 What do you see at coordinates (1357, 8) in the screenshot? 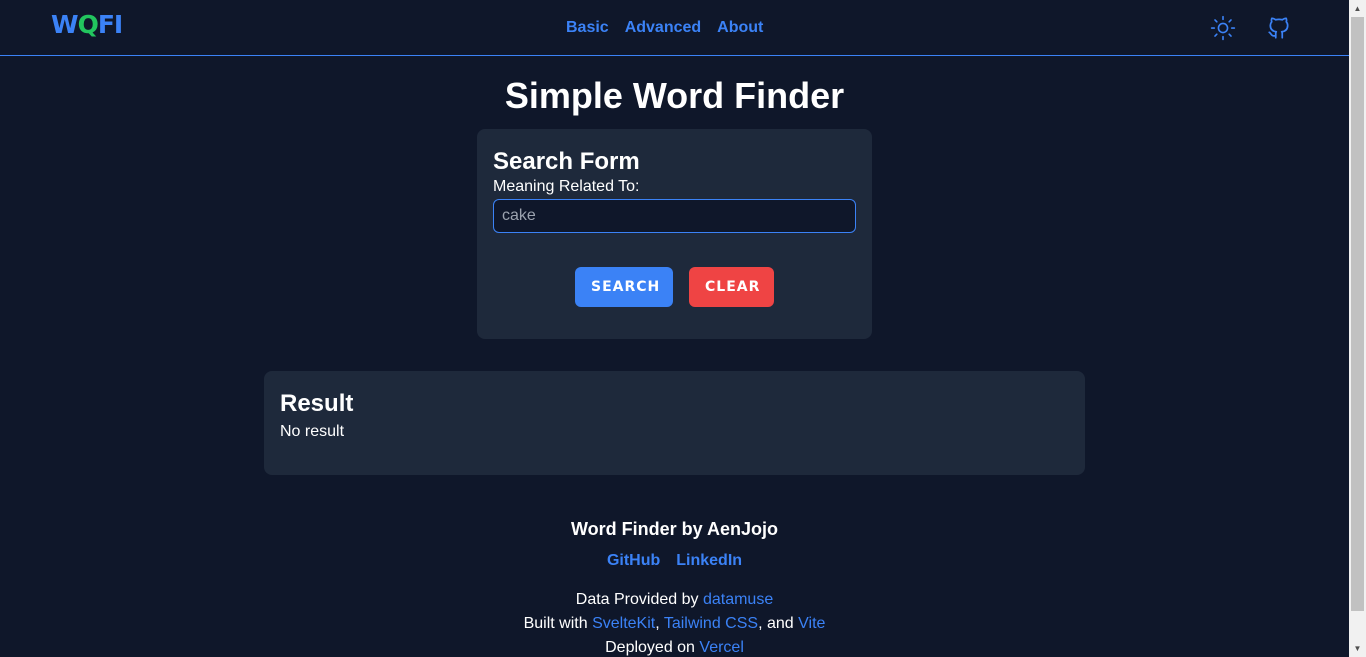
I see `scroll-up-arrow-icon: ▲` at bounding box center [1357, 8].